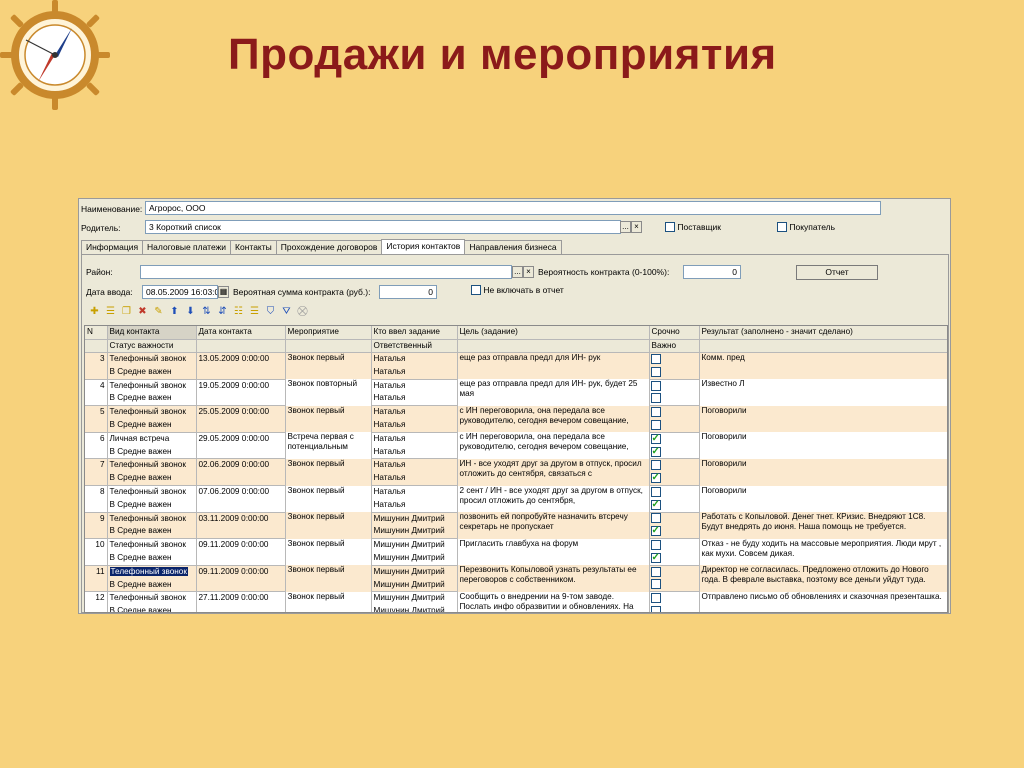 The image size is (1024, 768). What do you see at coordinates (636, 227) in the screenshot?
I see `parent-clear-button: ×` at bounding box center [636, 227].